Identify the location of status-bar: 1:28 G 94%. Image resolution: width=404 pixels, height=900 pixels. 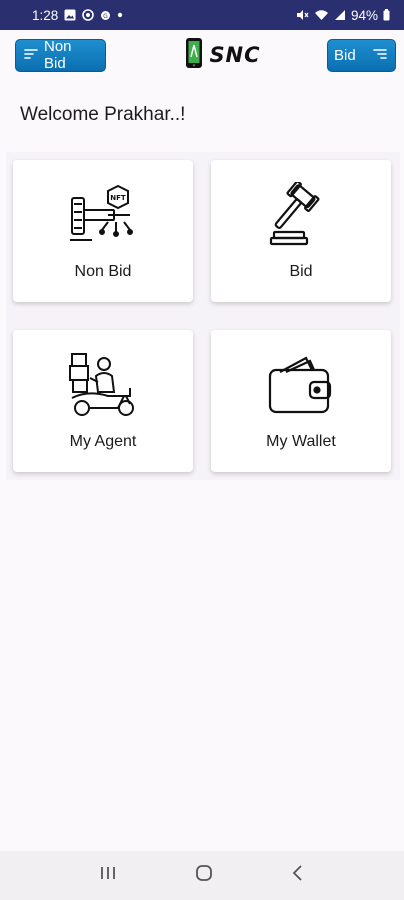
(202, 15).